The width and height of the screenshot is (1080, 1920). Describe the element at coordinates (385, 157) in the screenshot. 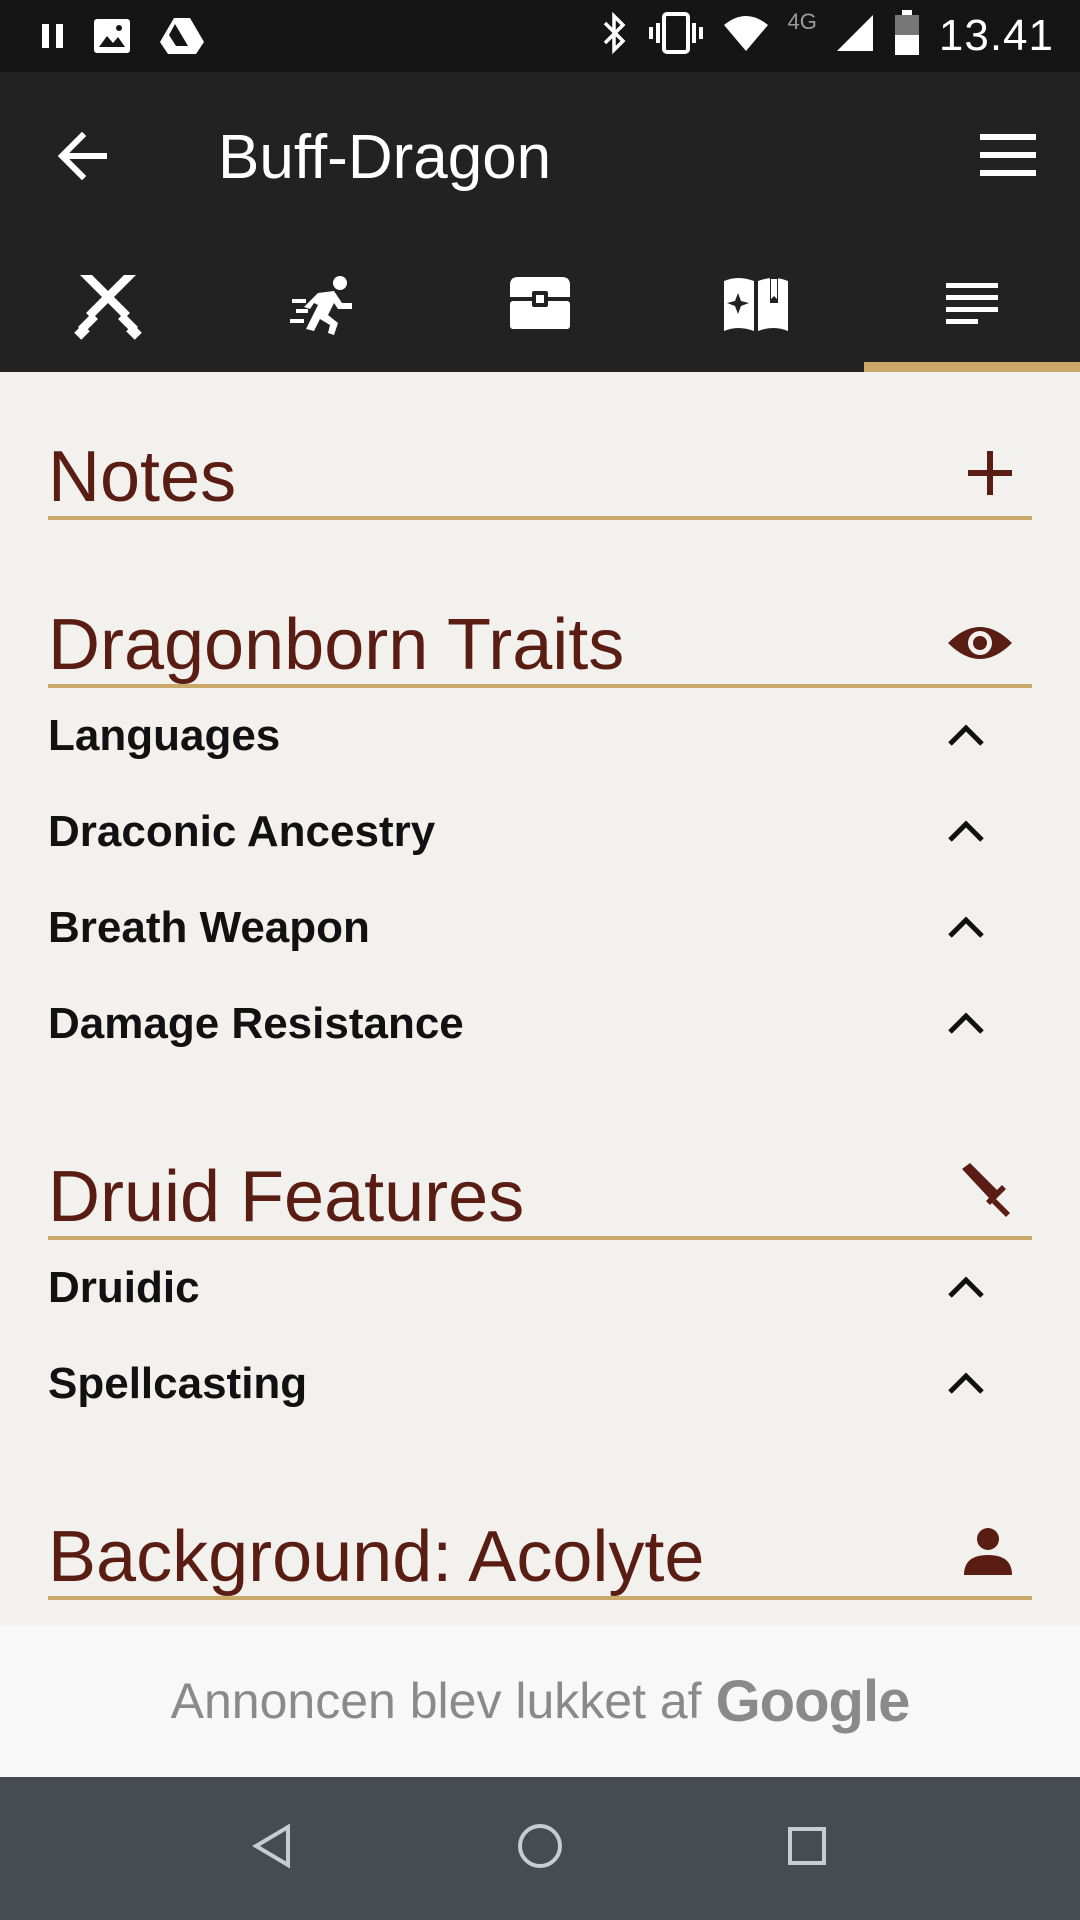

I see `app-title: Buff-Dragon` at that location.